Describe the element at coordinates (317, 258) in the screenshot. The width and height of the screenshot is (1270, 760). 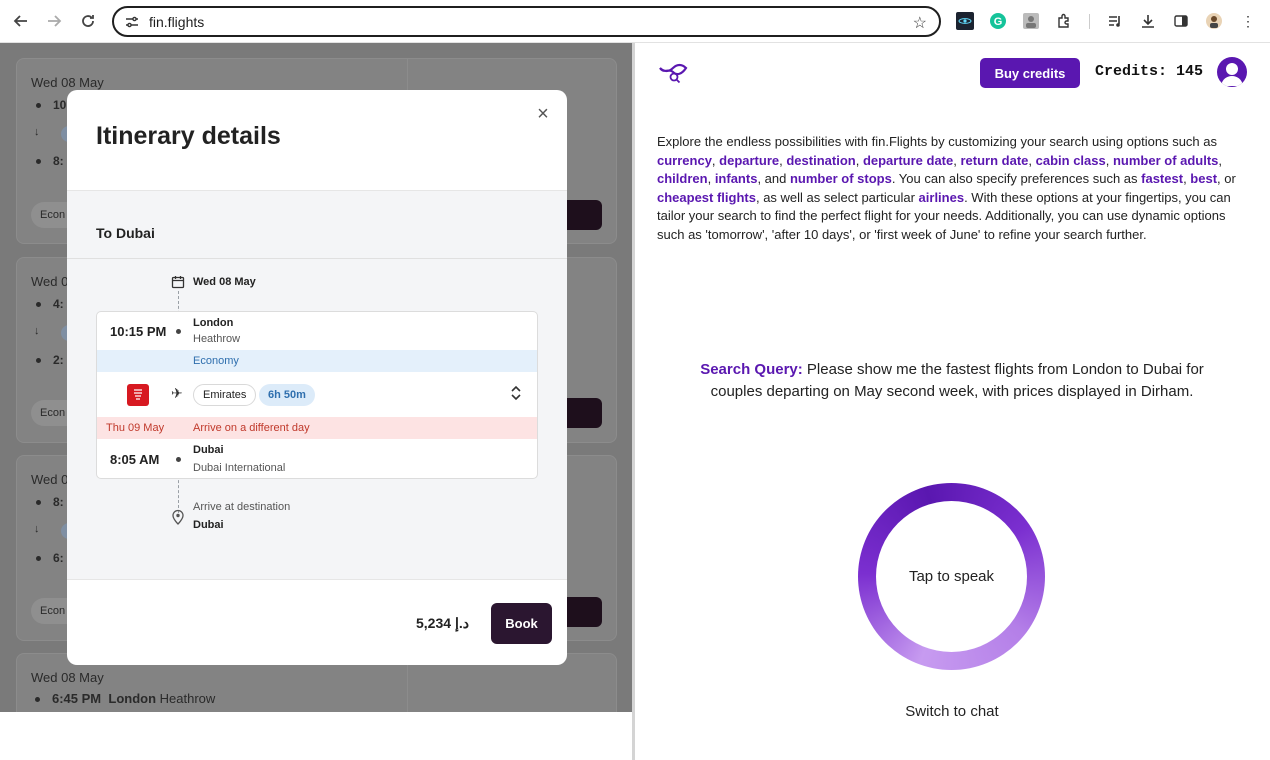
I see `section-divider` at that location.